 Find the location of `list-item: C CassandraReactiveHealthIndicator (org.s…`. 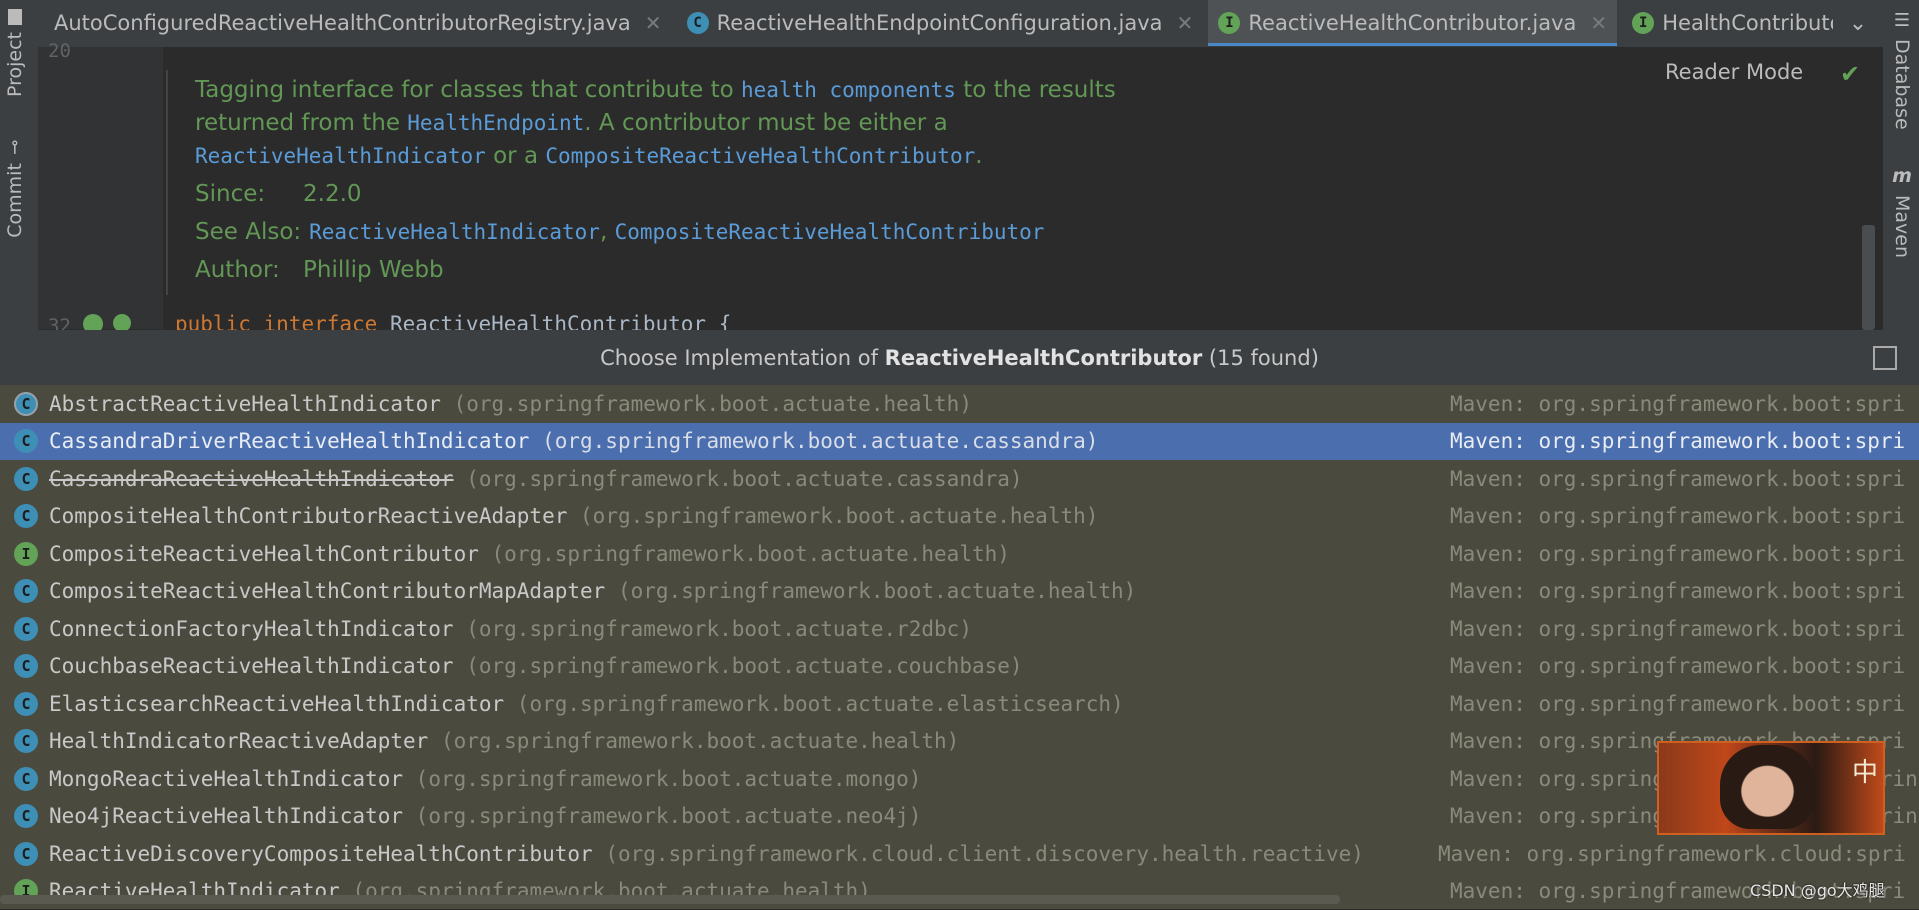

list-item: C CassandraReactiveHealthIndicator (org.s… is located at coordinates (959, 478).